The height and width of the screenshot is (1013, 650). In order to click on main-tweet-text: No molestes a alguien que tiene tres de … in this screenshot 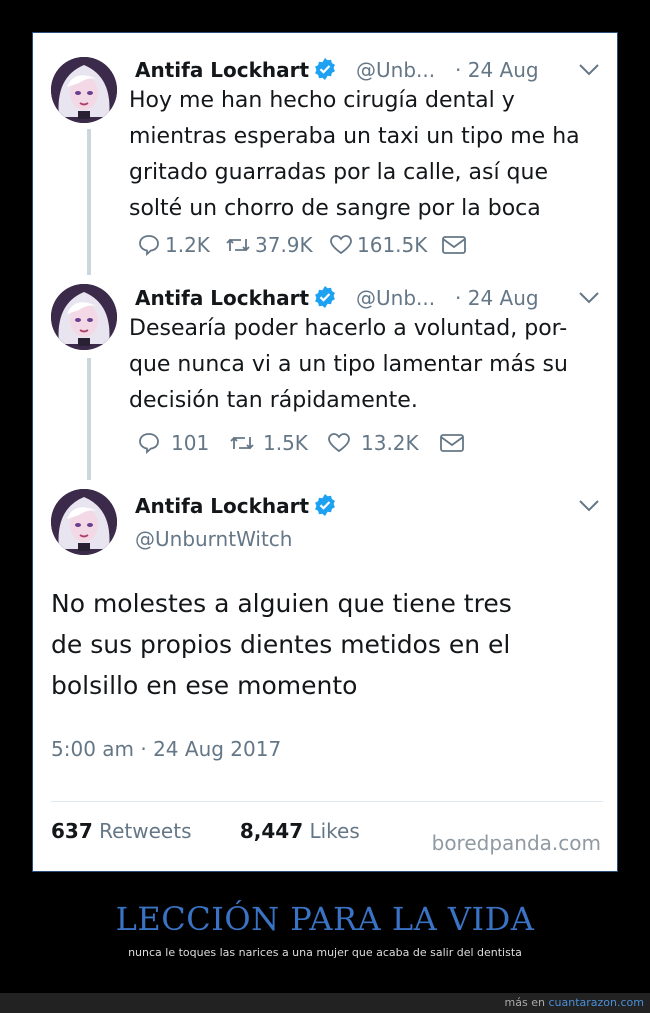, I will do `click(281, 644)`.